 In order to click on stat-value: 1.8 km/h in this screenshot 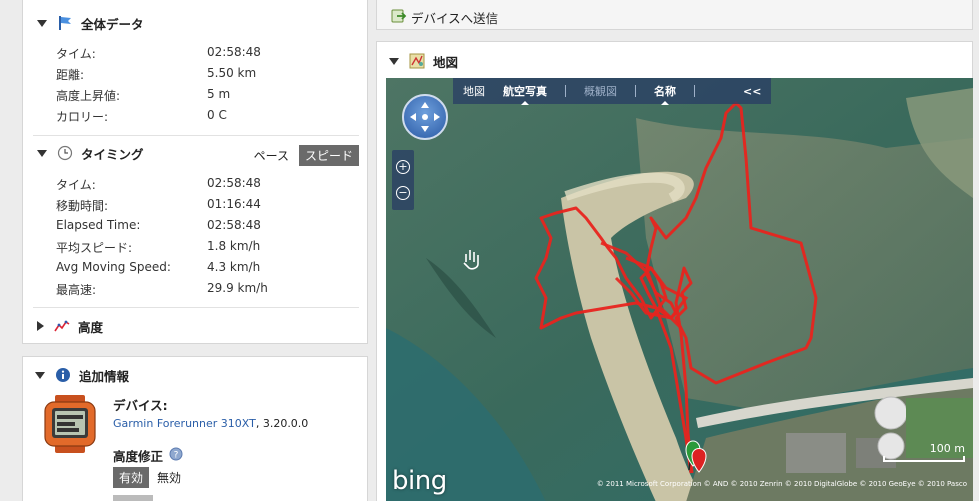, I will do `click(234, 246)`.